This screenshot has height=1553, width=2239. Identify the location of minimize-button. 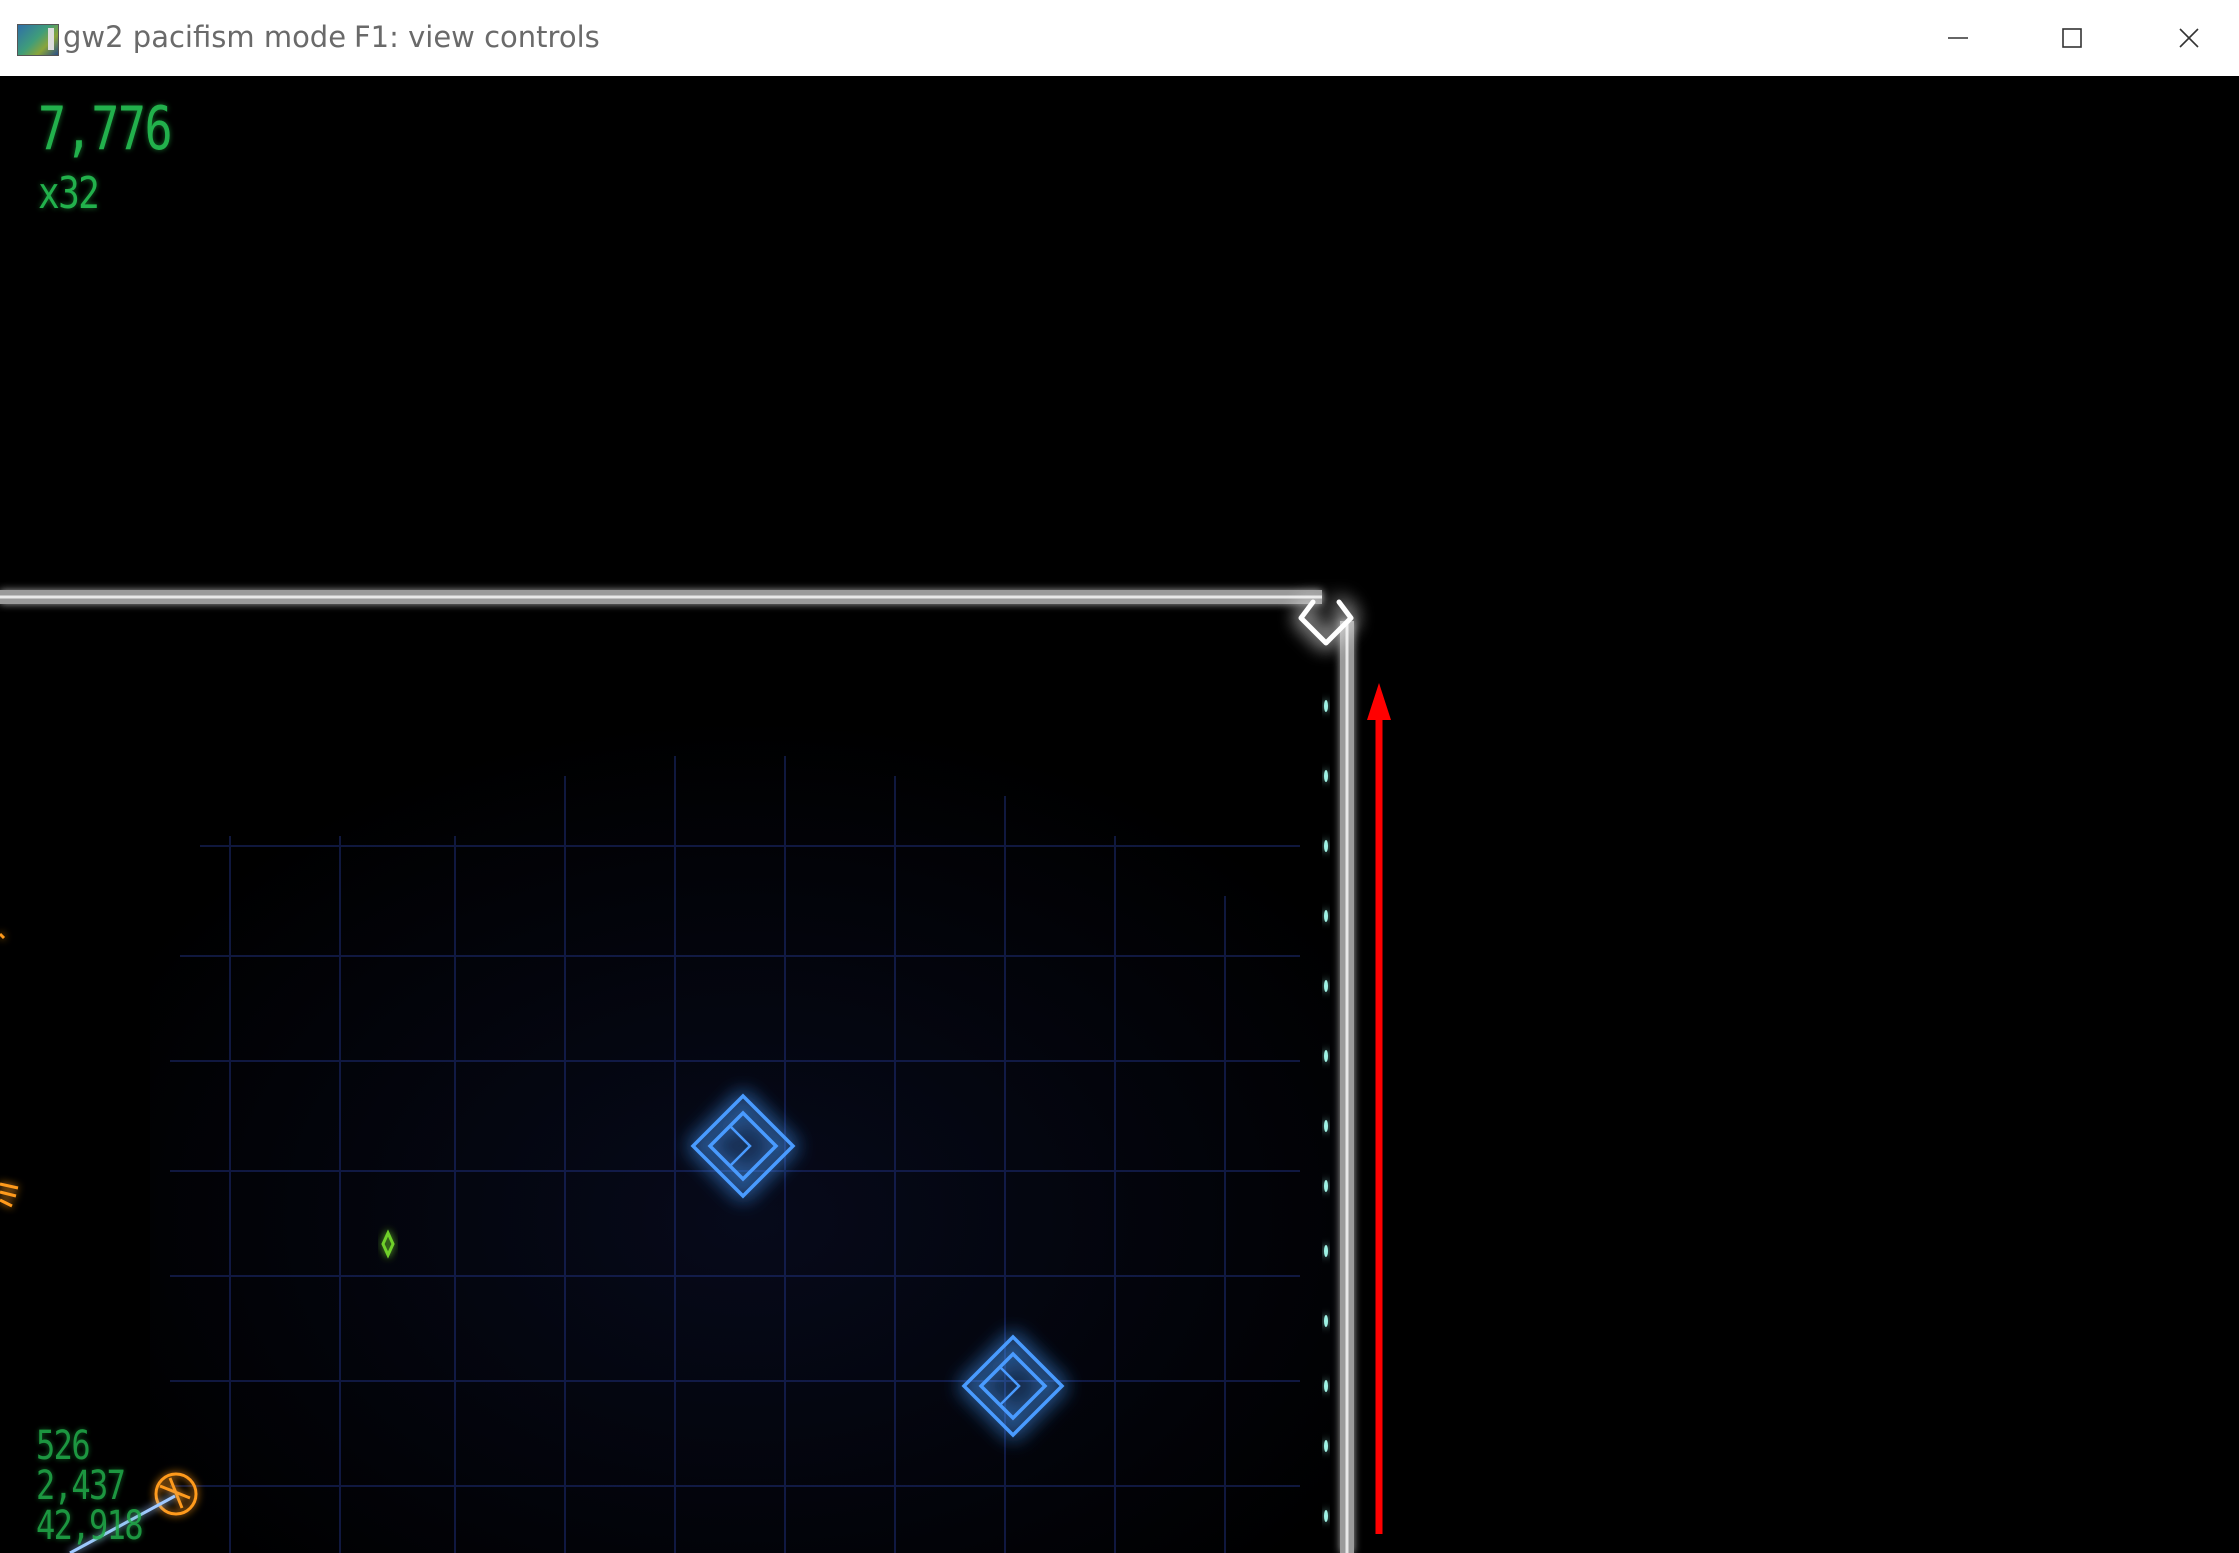
(1957, 38).